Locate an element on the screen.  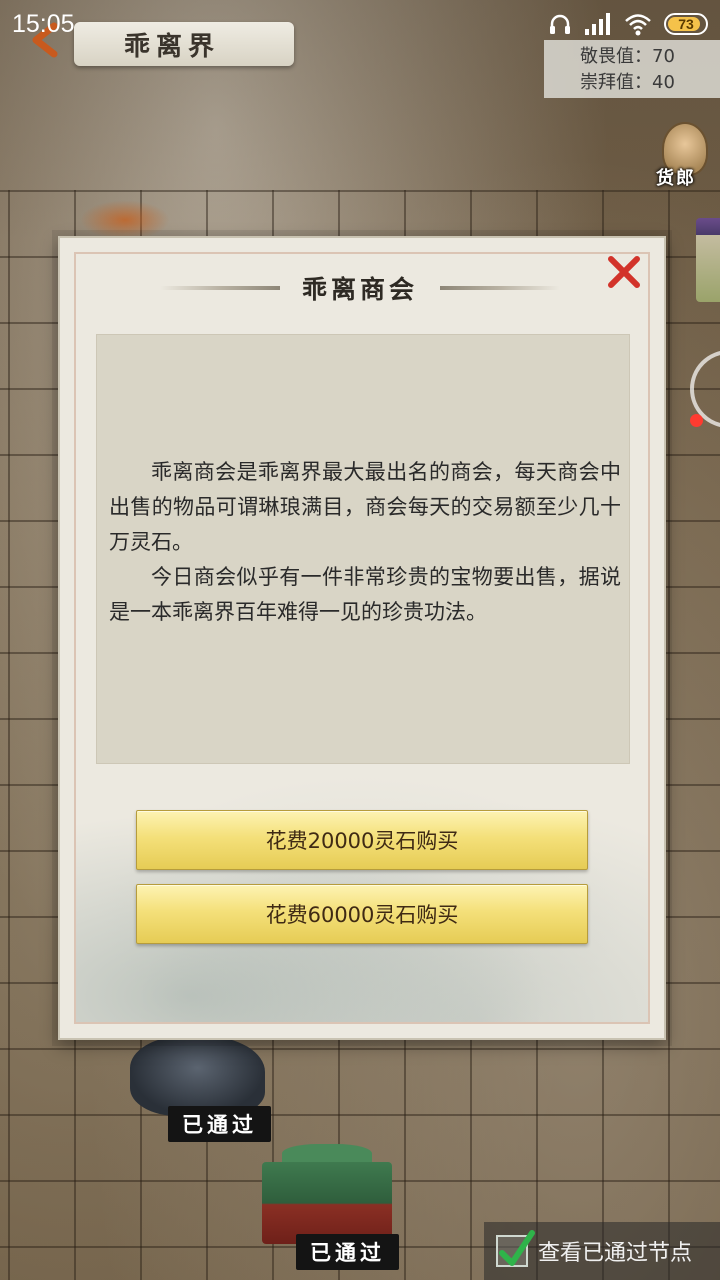
merchant-label: 货郎 is located at coordinates (676, 178).